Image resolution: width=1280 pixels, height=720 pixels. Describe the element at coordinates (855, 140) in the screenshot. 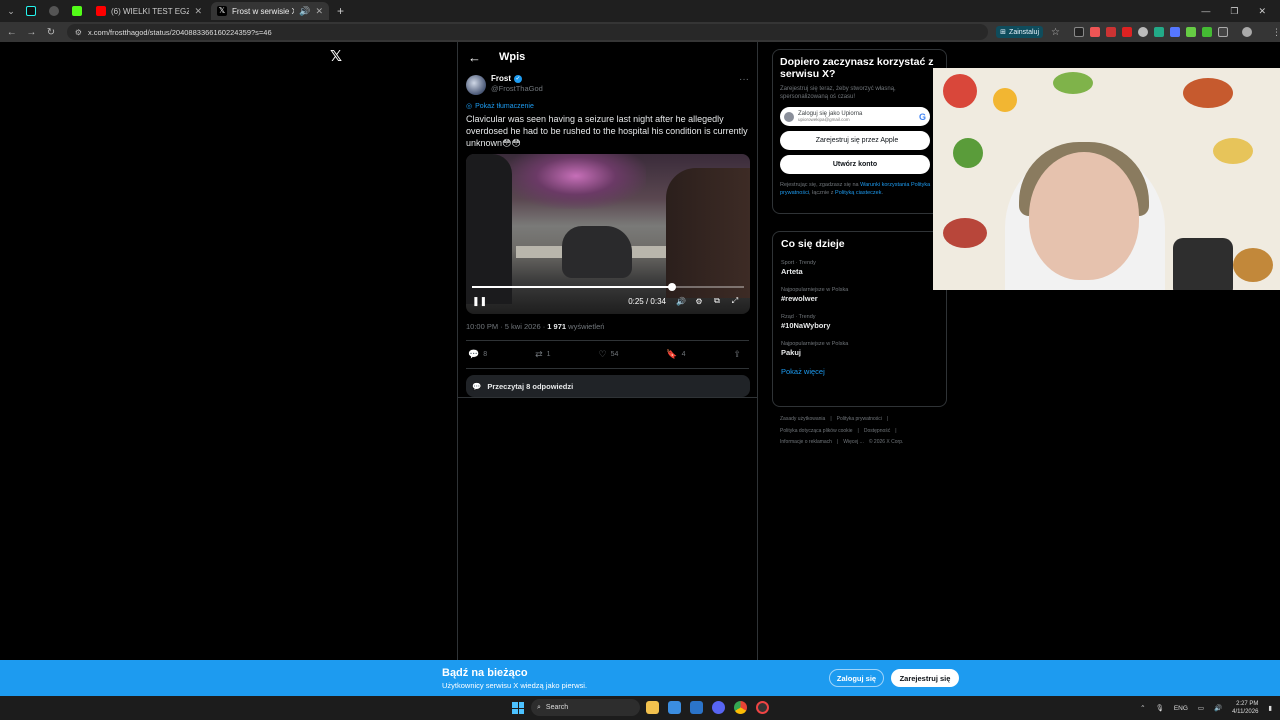

I see `apple-signup-button: Zarejestruj się przez Apple` at that location.